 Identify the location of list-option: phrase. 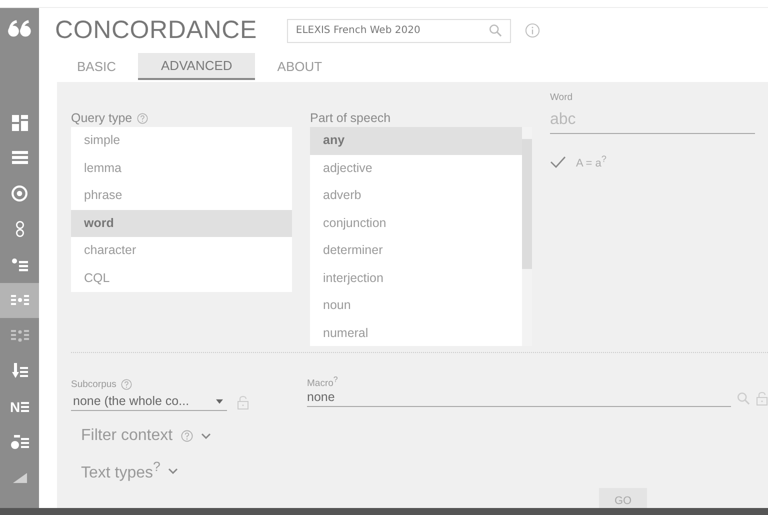
(181, 196).